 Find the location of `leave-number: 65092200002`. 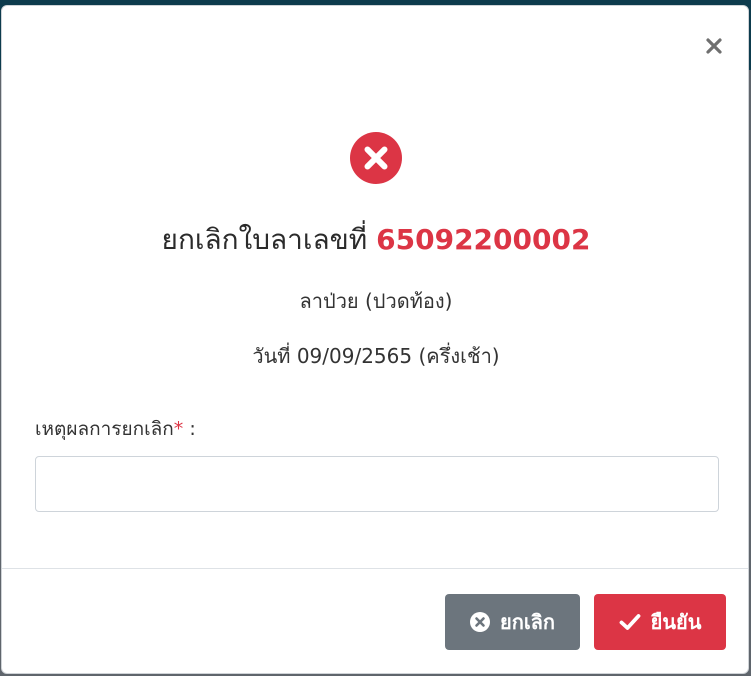

leave-number: 65092200002 is located at coordinates (483, 239).